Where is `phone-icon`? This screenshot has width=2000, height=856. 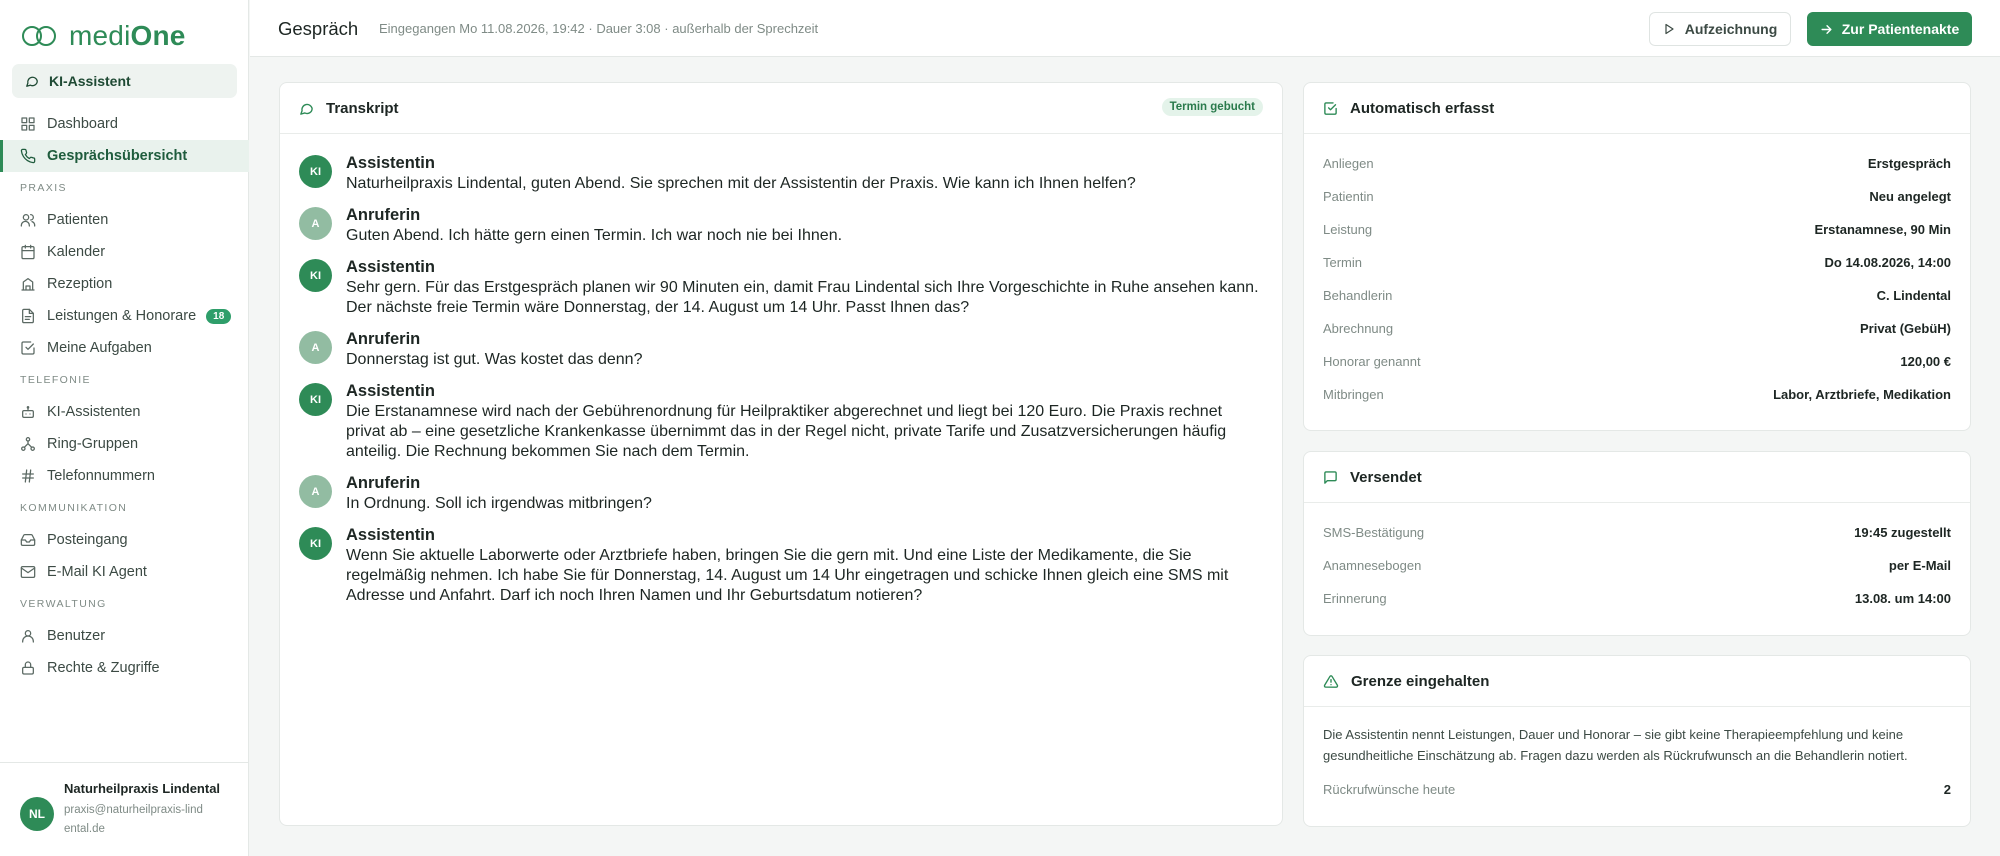 phone-icon is located at coordinates (28, 156).